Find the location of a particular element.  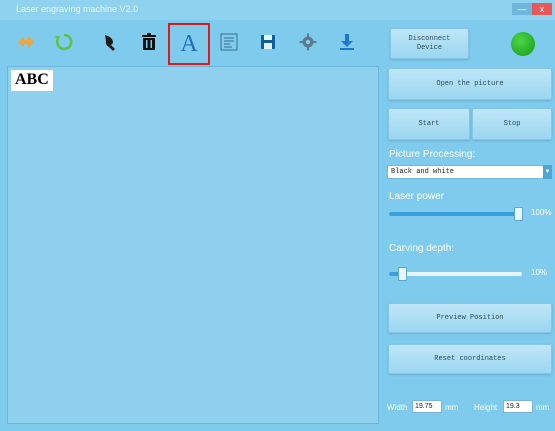

title-bar: Laser engraving machine V2.0 — x is located at coordinates (277, 10).